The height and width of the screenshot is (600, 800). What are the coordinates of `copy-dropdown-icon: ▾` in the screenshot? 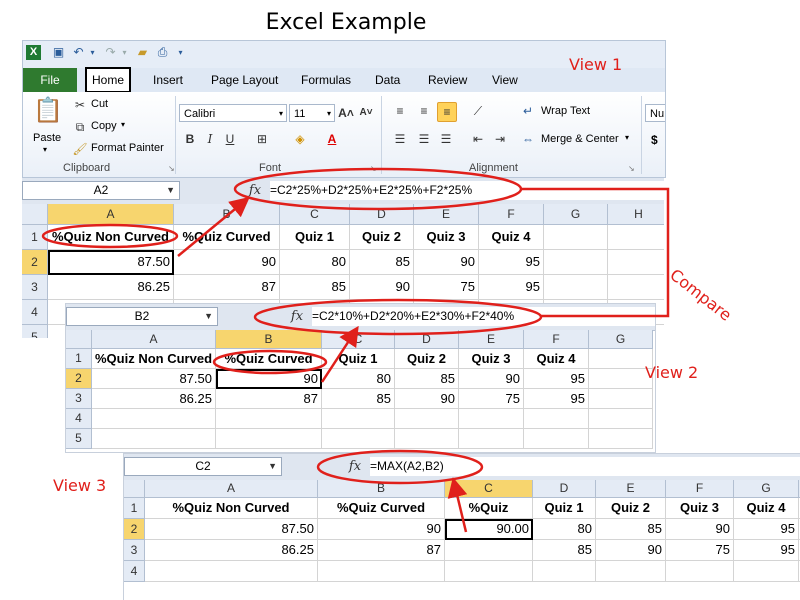 It's located at (123, 124).